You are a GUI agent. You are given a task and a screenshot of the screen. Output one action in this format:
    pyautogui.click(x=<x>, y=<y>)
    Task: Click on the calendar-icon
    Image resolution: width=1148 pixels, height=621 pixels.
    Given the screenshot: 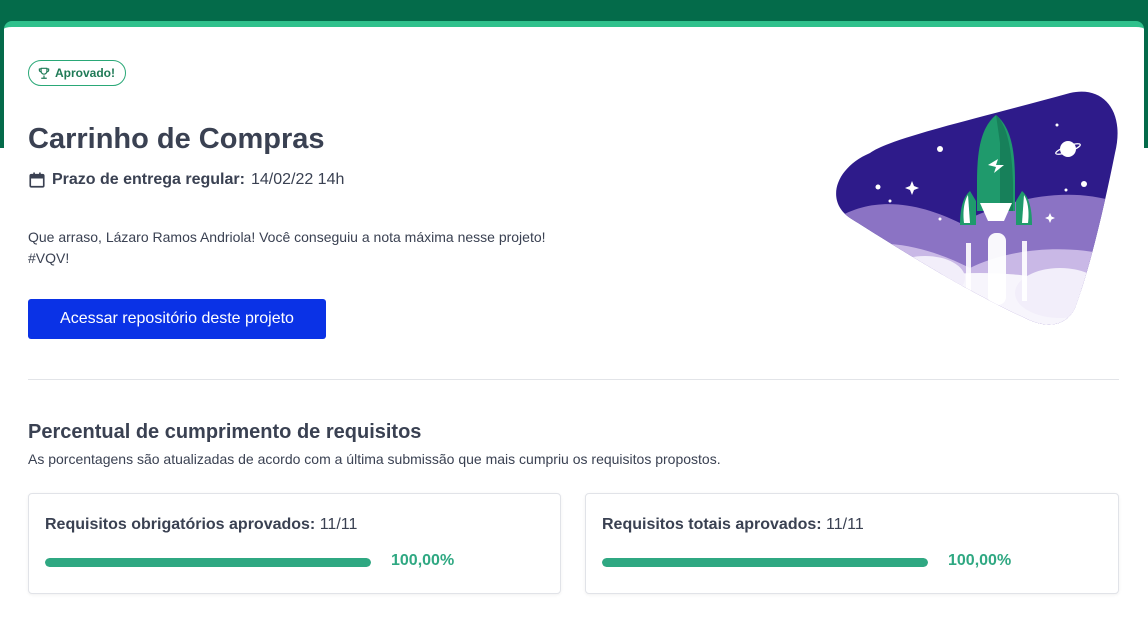 What is the action you would take?
    pyautogui.click(x=37, y=180)
    